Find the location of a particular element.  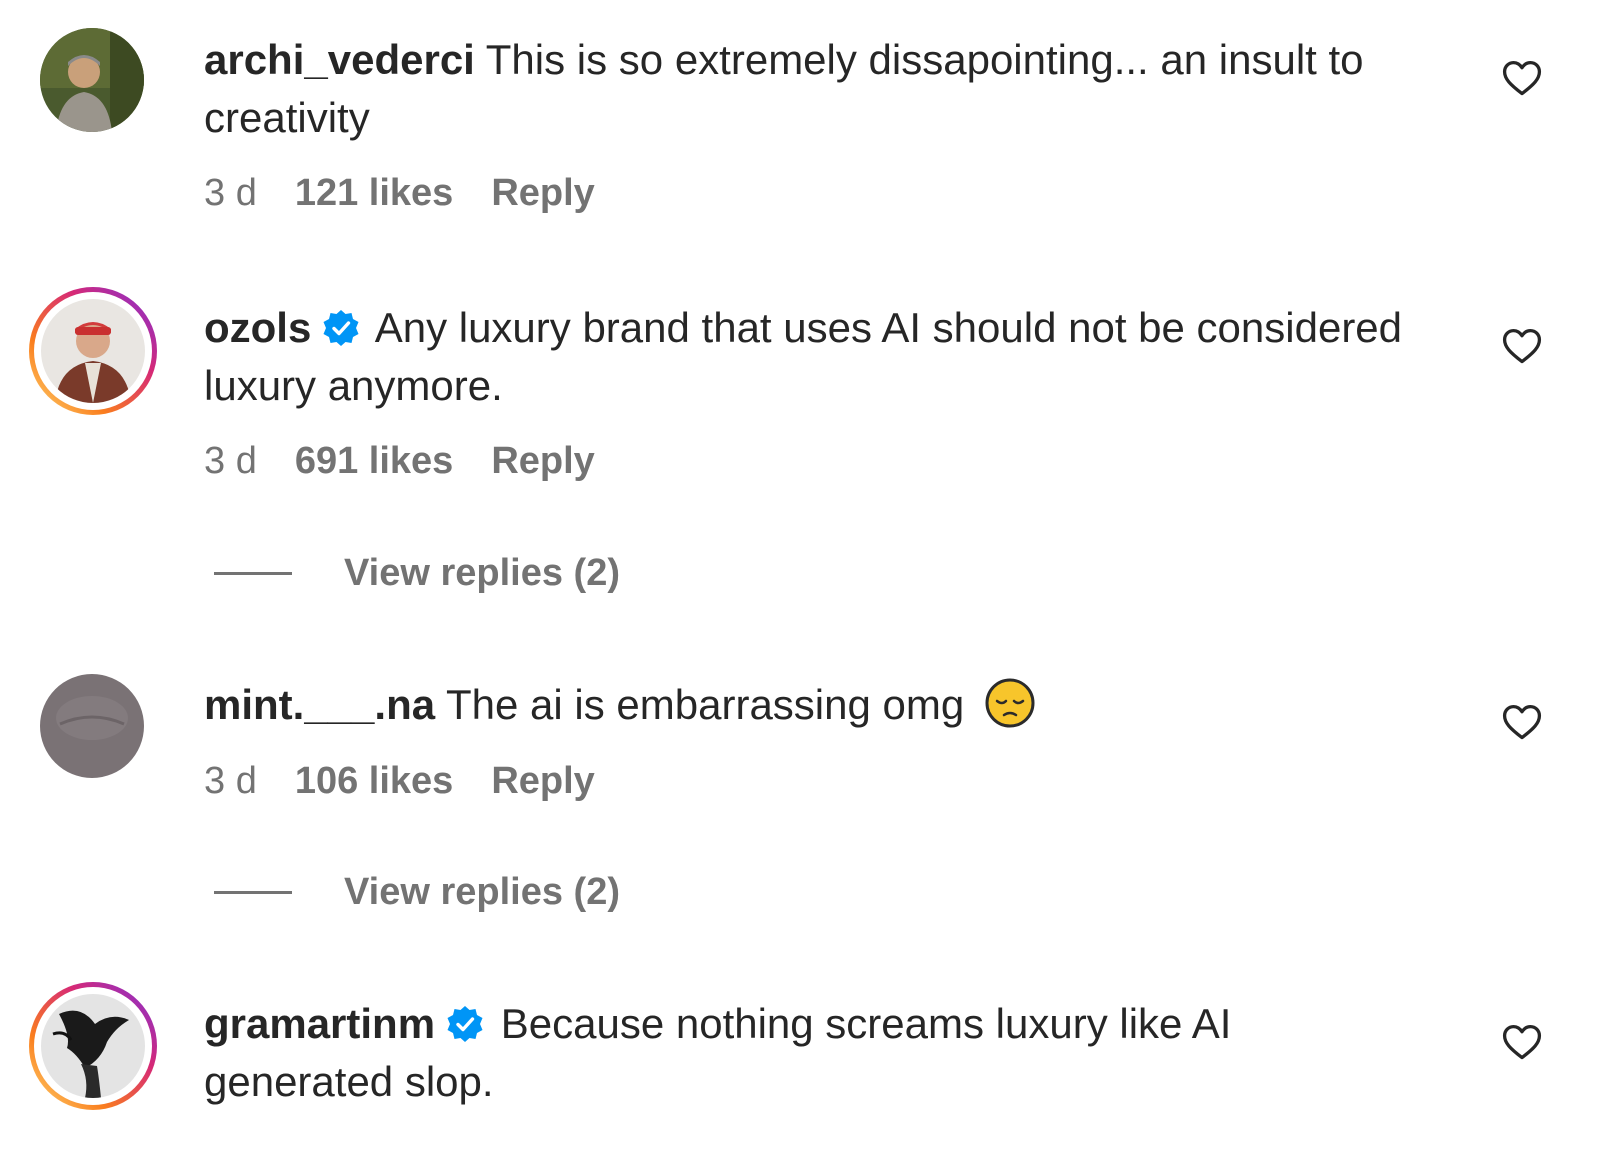

comment-meta: 3 d 121 likes Reply is located at coordinates (399, 193).